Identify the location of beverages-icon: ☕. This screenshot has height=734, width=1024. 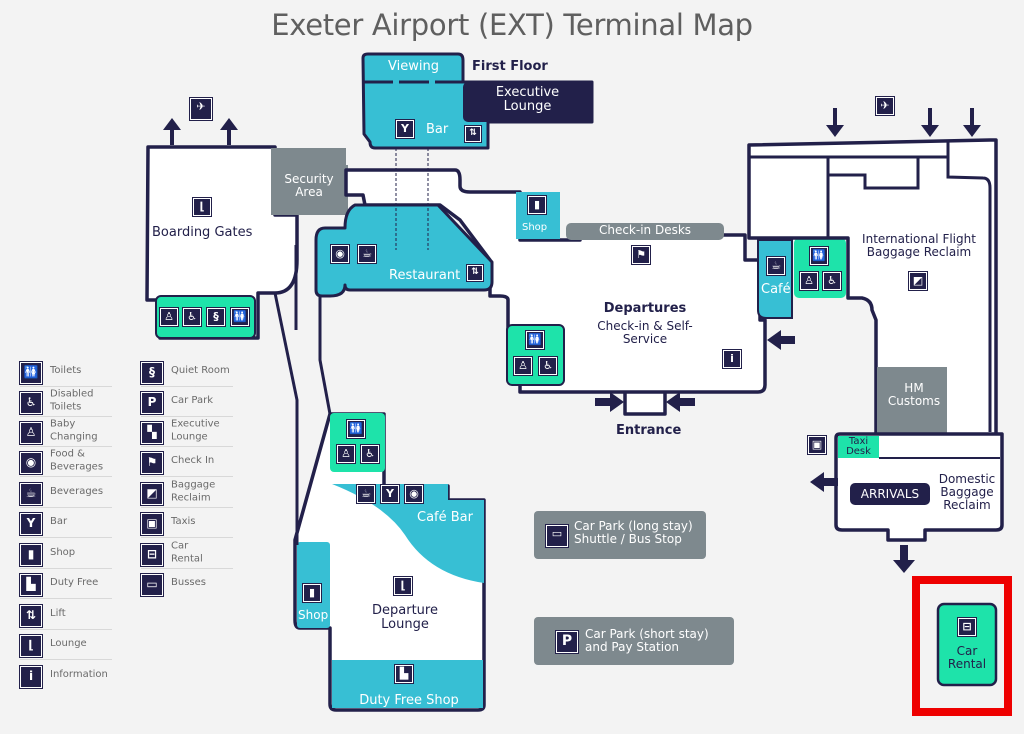
(31, 494).